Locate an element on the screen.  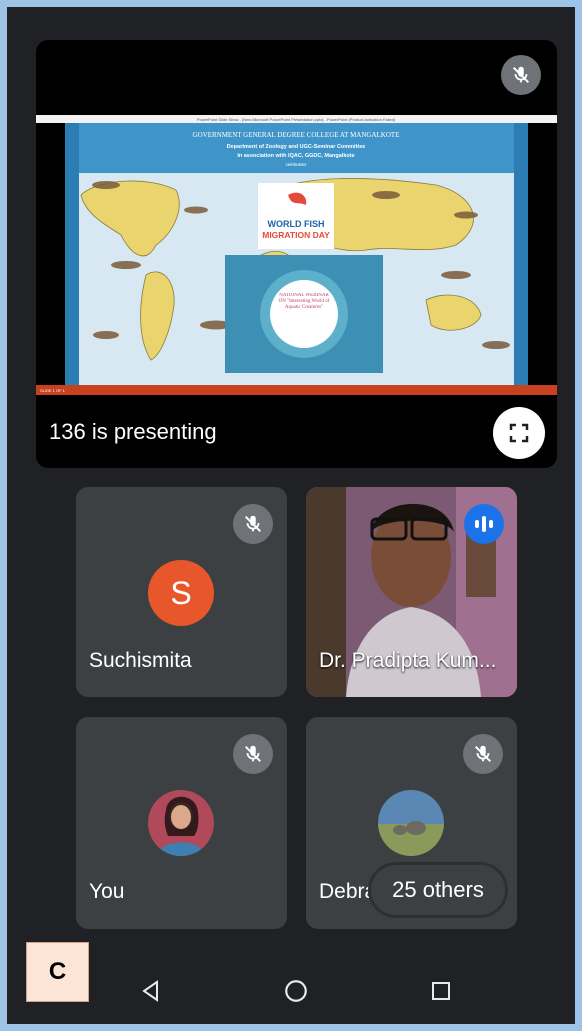
fullscreen-button is located at coordinates (519, 433).